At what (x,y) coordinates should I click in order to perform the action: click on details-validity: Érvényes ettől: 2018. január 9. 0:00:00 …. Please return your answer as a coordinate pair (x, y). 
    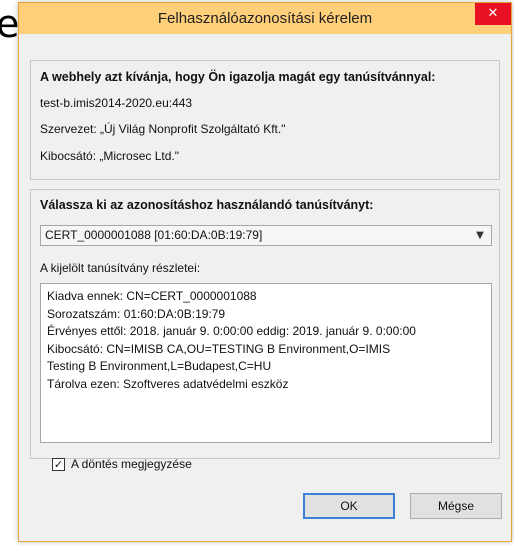
    Looking at the image, I should click on (231, 331).